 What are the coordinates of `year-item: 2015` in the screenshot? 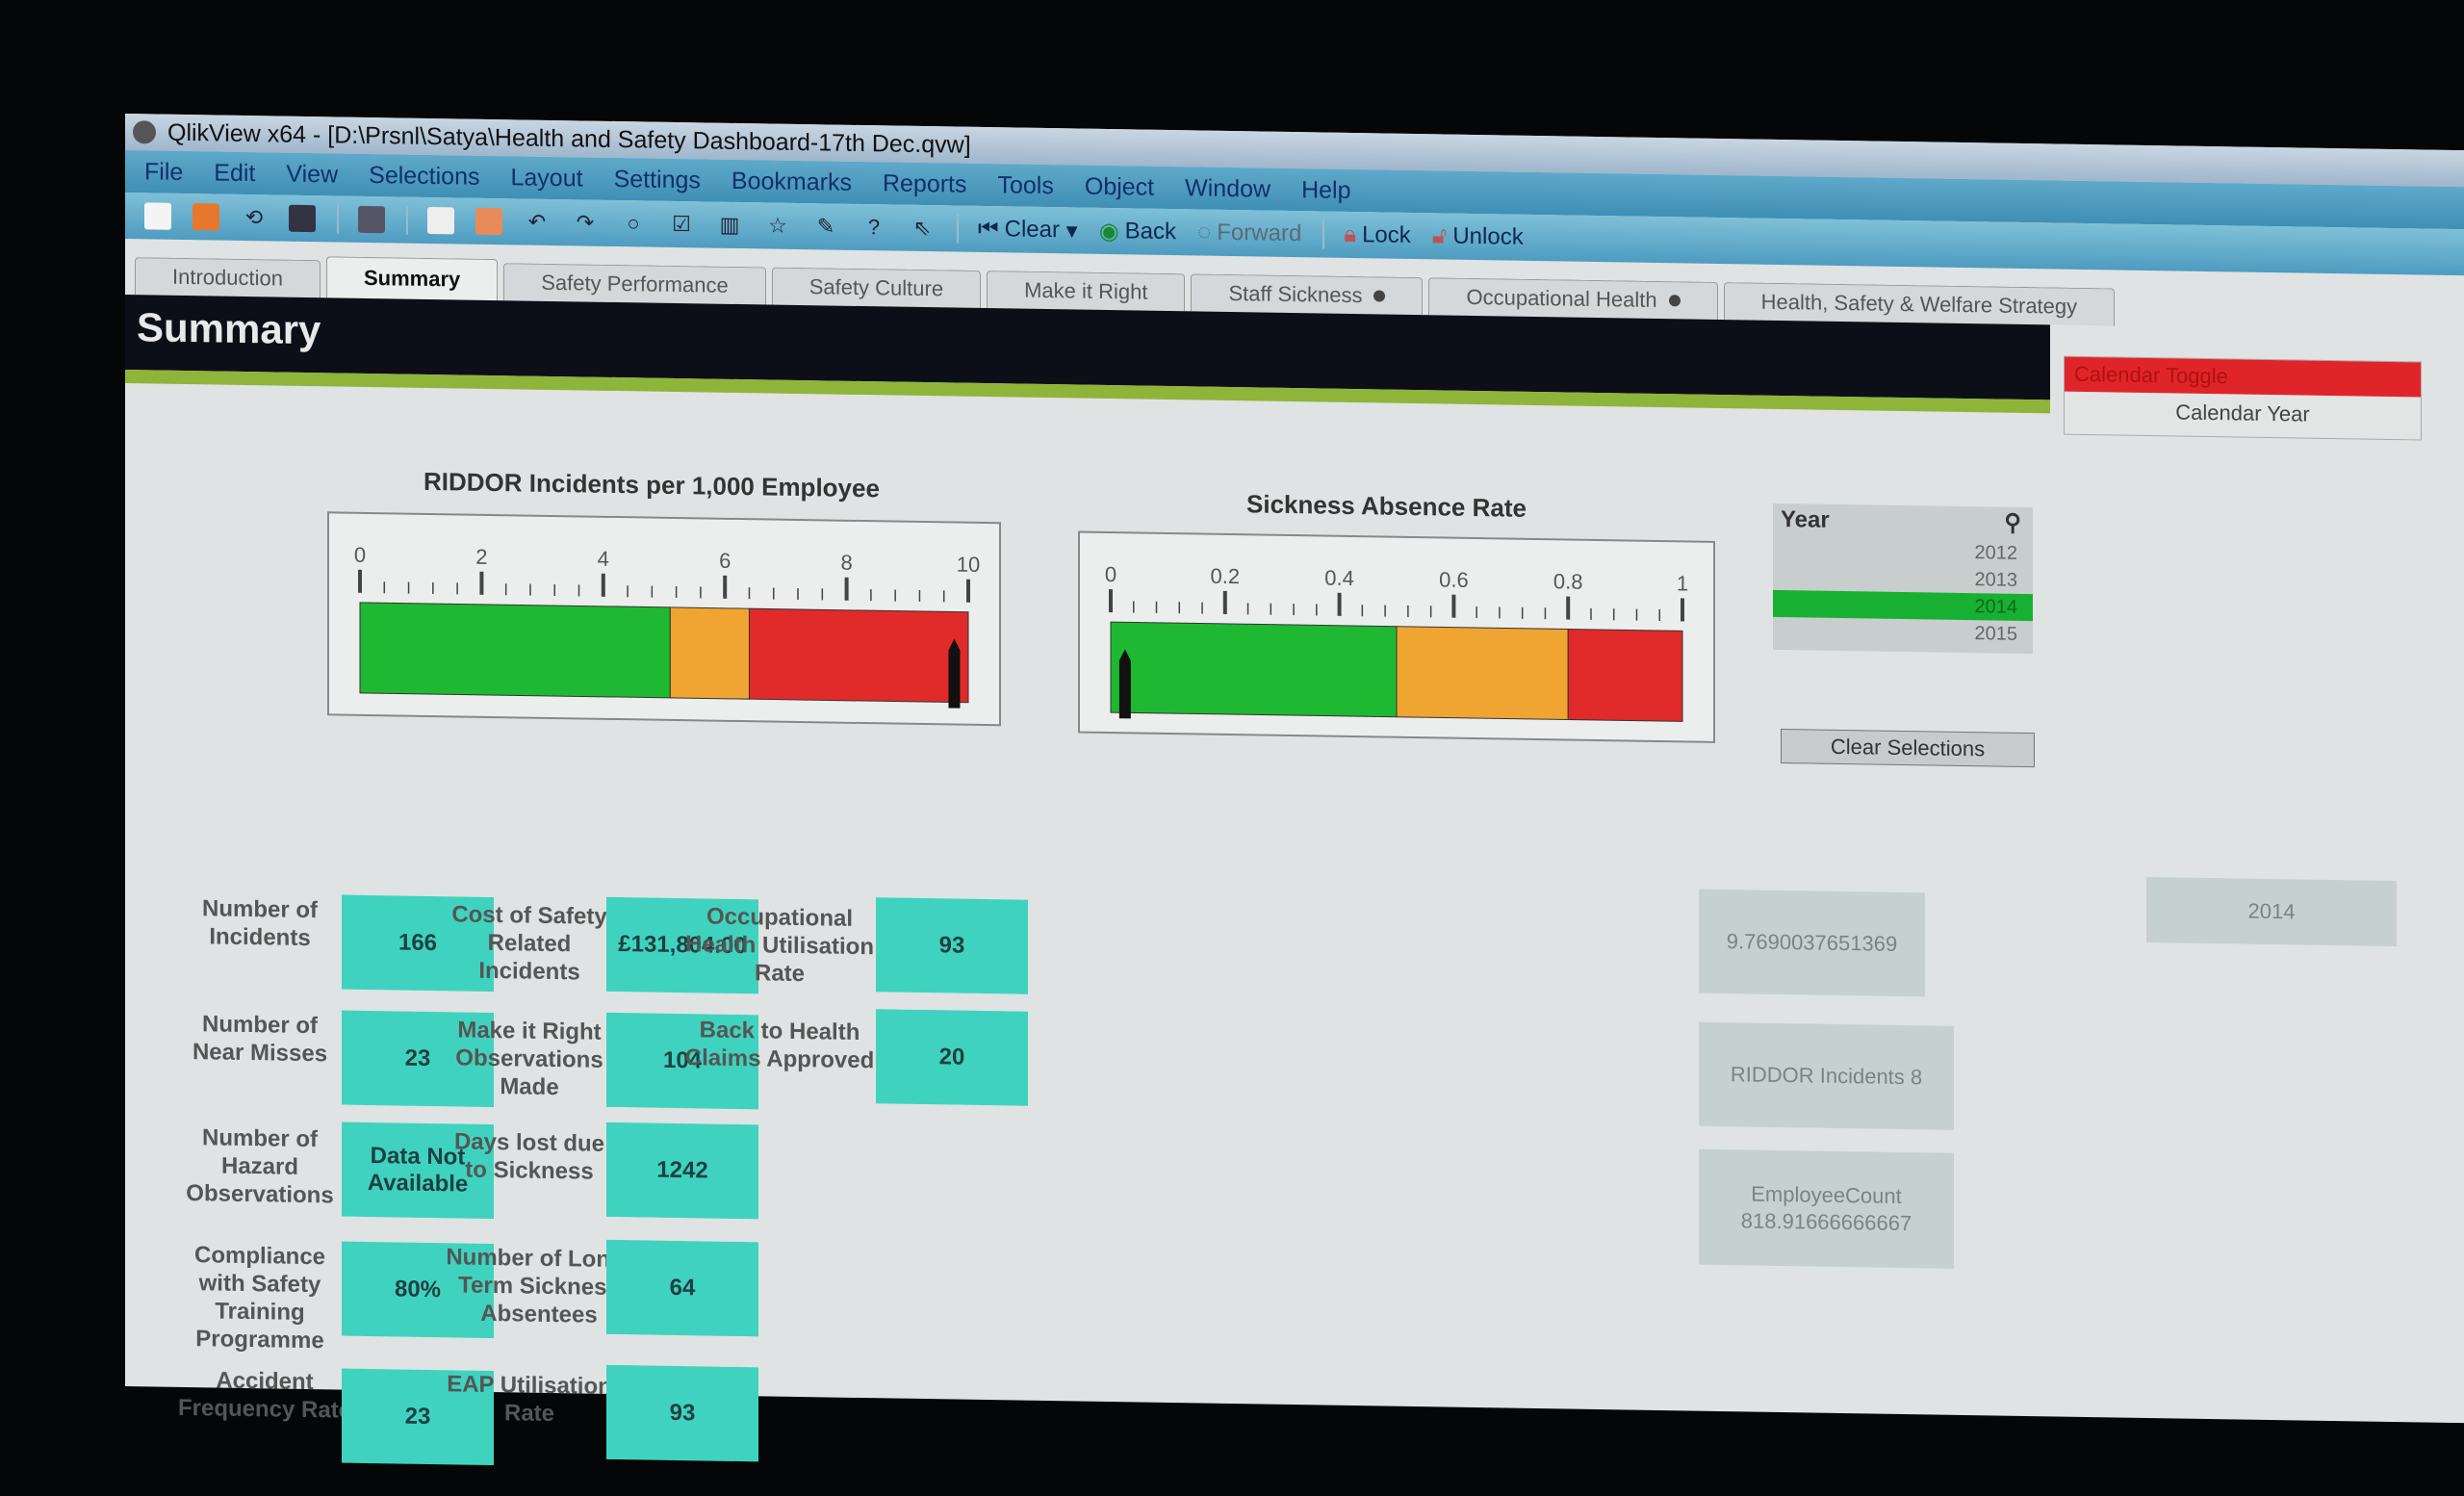 It's located at (1903, 632).